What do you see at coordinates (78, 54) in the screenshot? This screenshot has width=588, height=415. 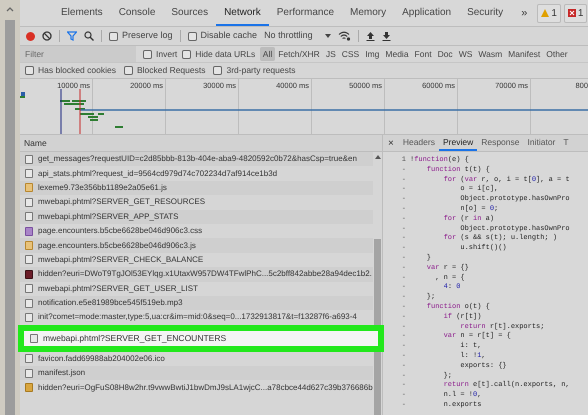 I see `filter-field: Filter` at bounding box center [78, 54].